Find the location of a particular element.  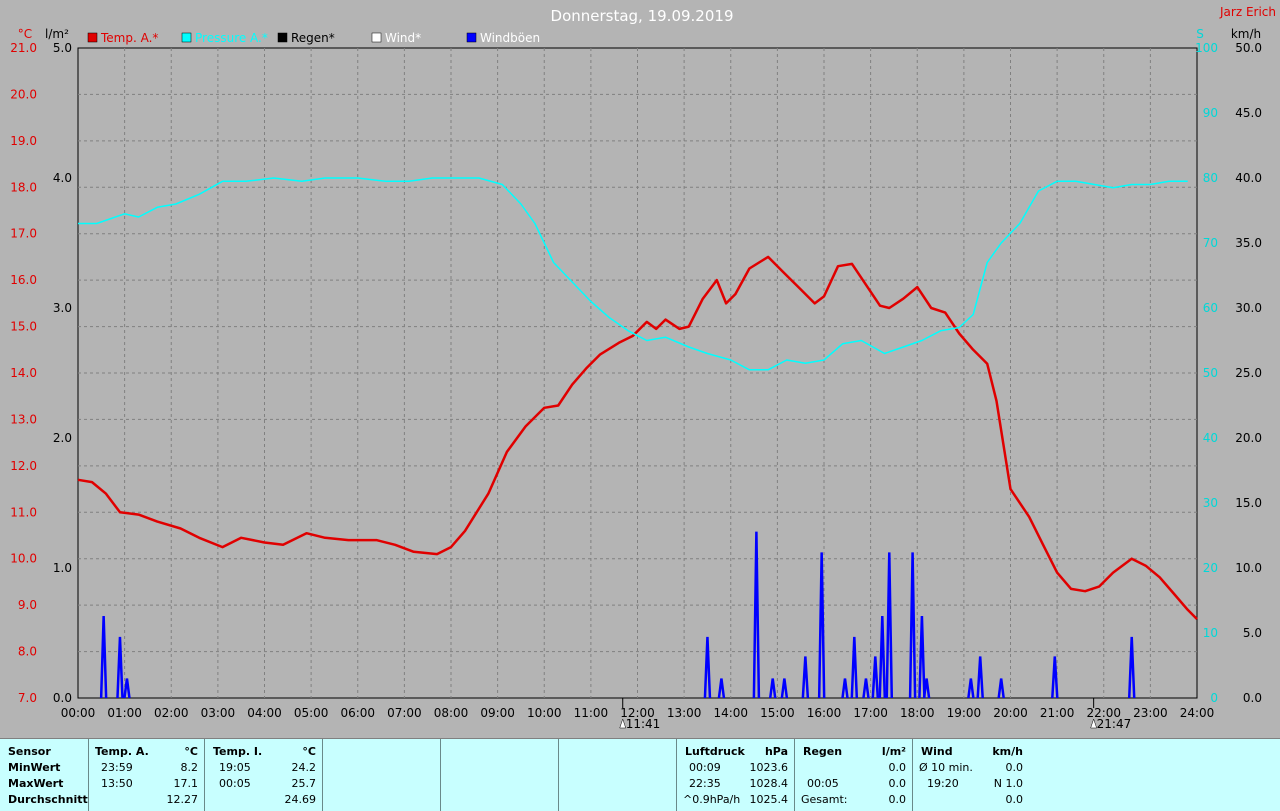

temp-a-avg-value: 12.27 is located at coordinates (182, 799).